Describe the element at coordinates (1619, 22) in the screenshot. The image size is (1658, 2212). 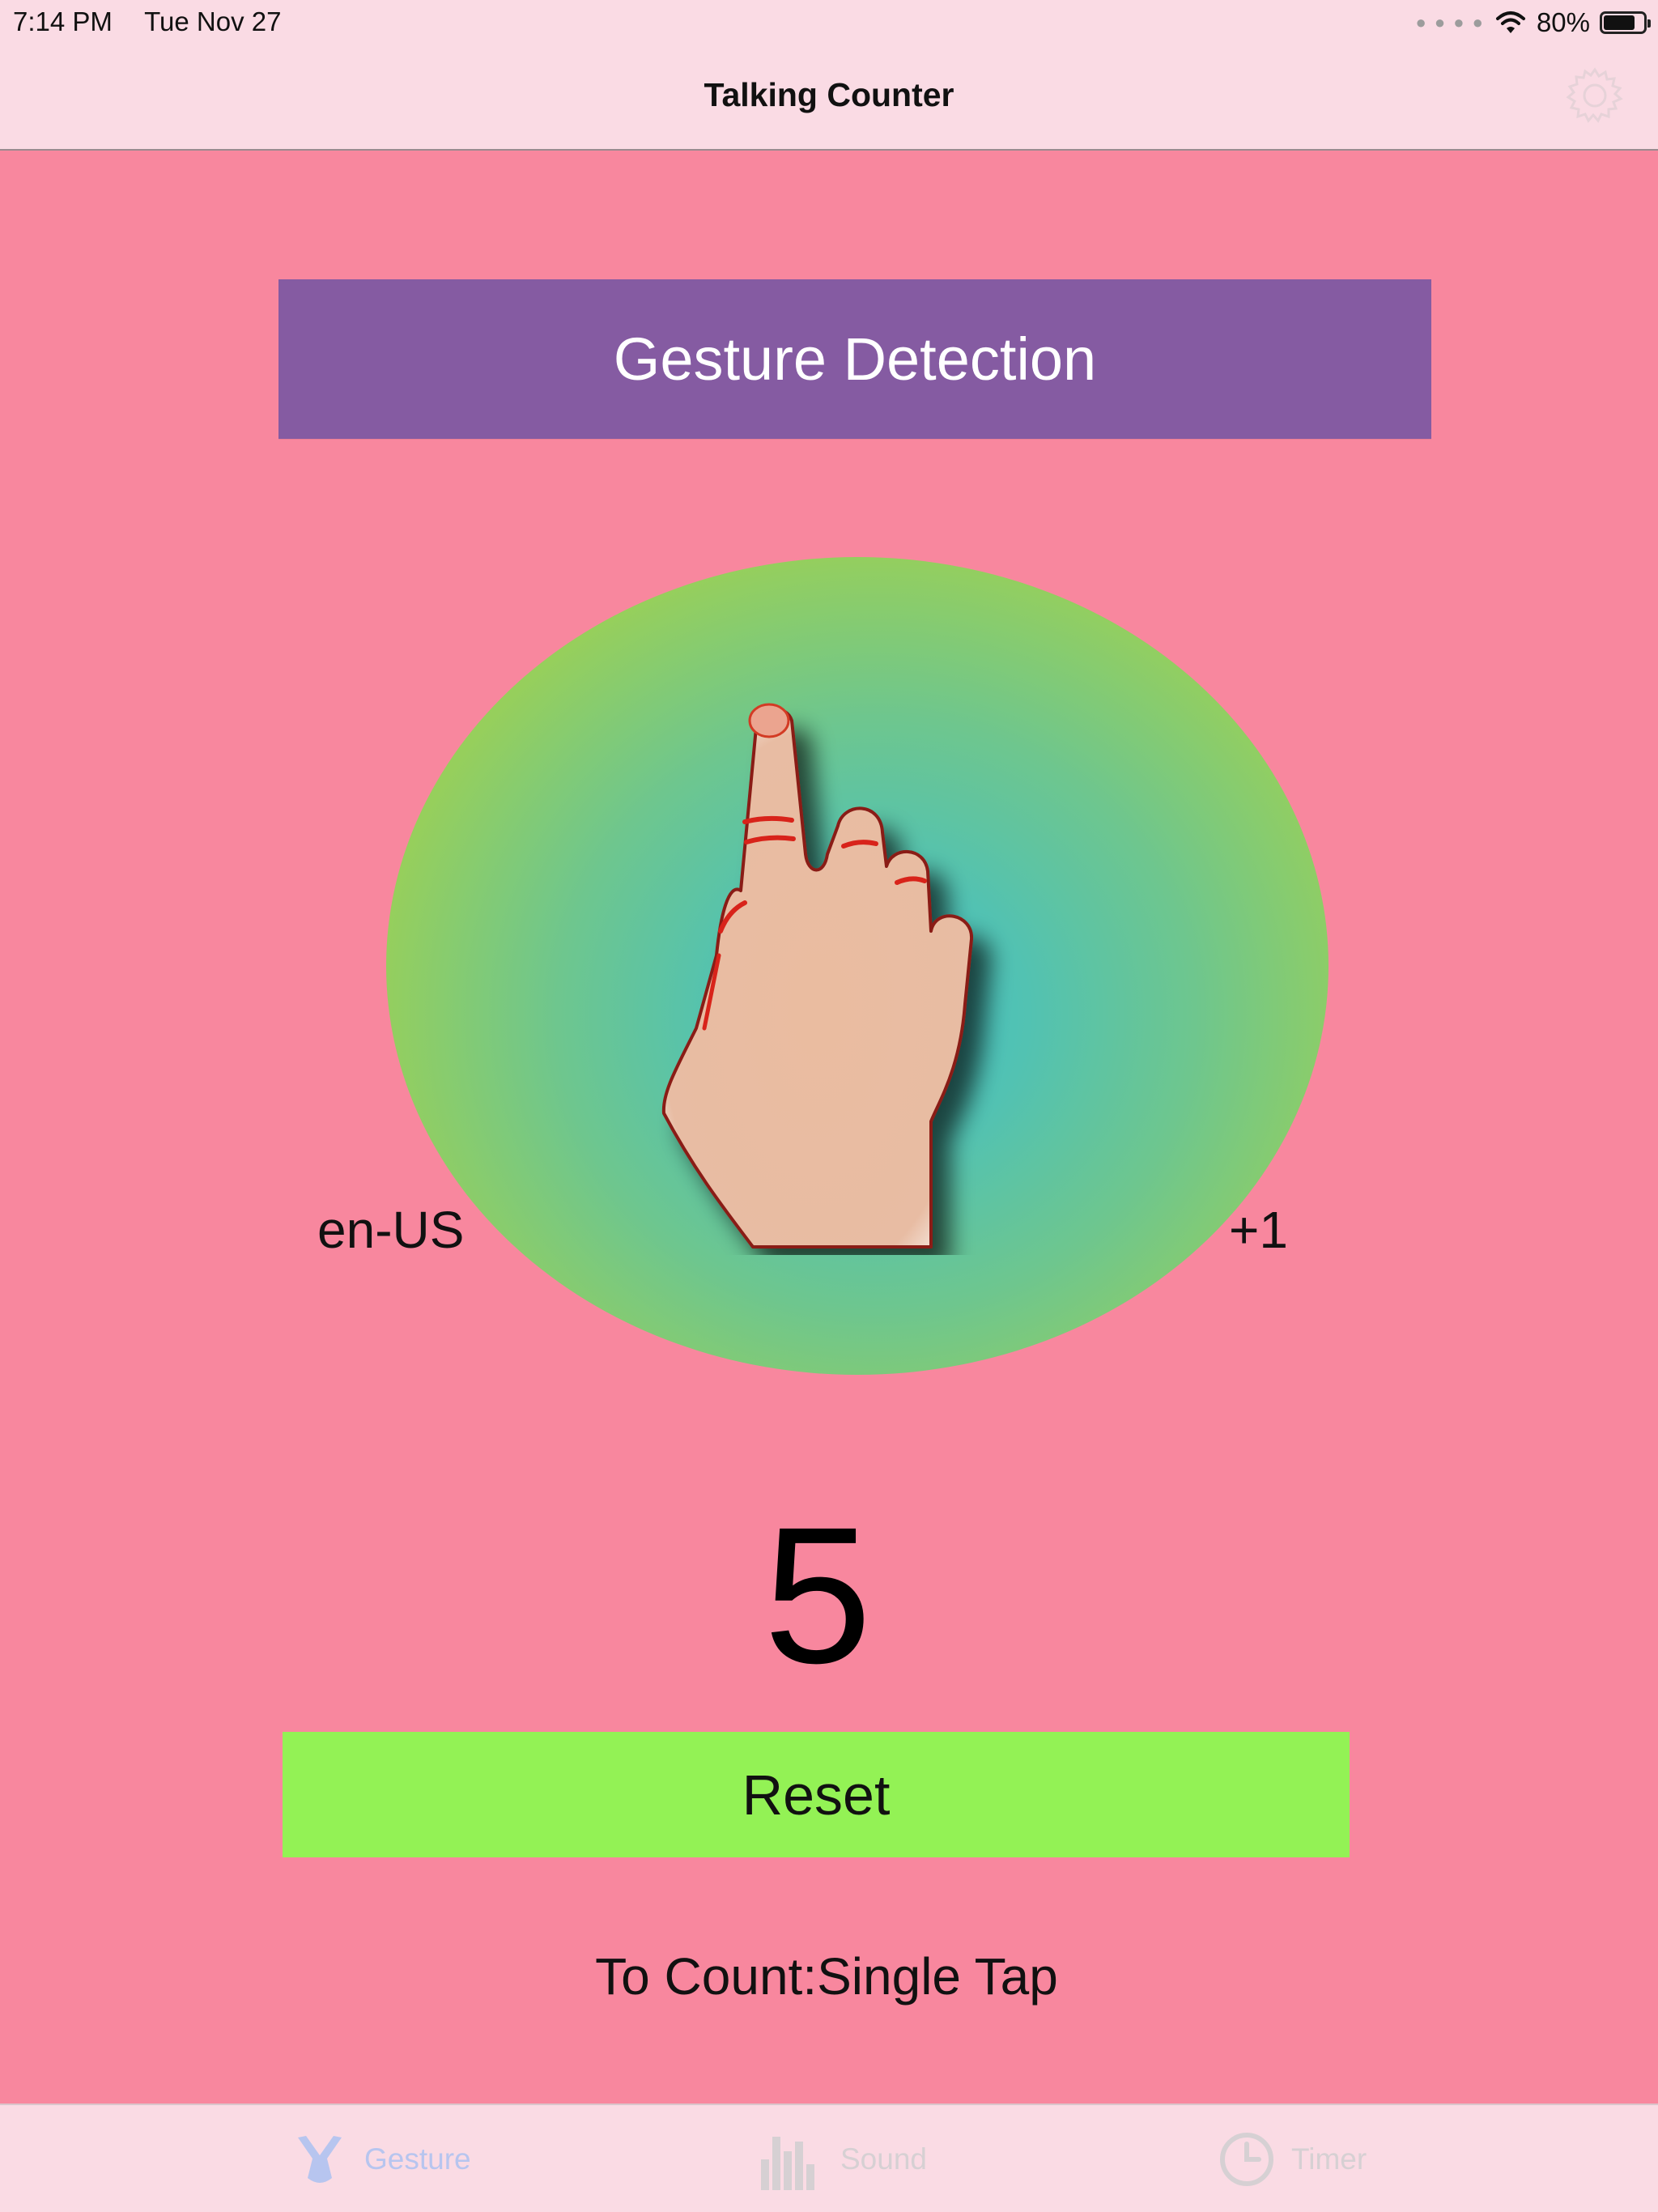
I see `battery-level` at that location.